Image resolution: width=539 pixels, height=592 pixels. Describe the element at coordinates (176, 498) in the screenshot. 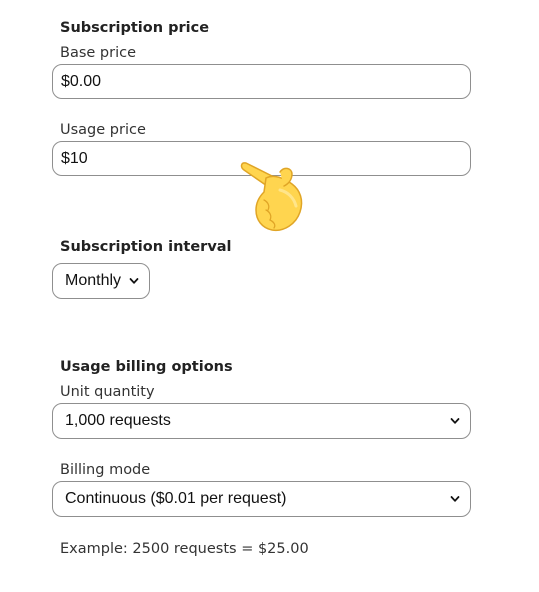

I see `billing-mode-value: Continuous ($0.01 per request)` at that location.